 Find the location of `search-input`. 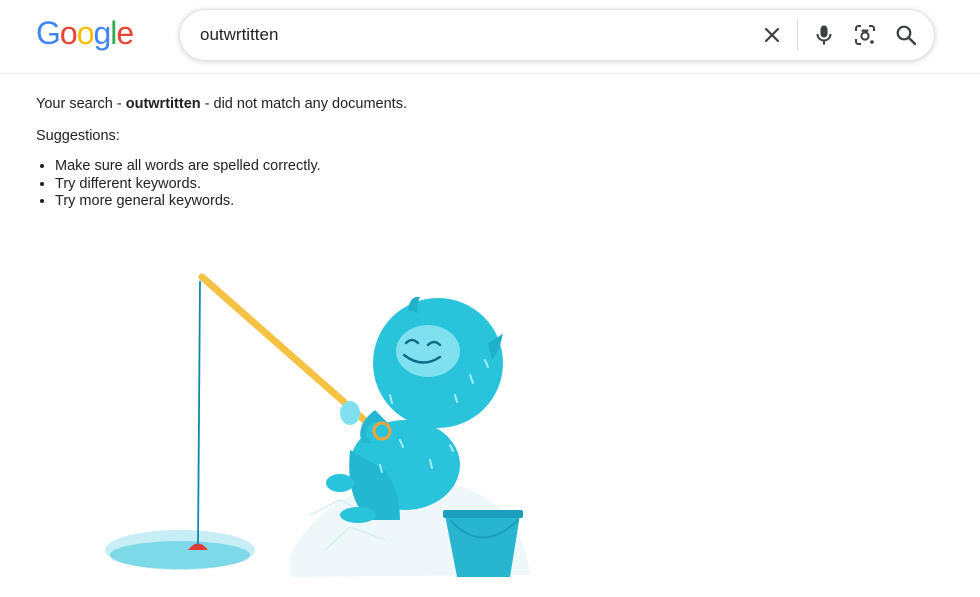

search-input is located at coordinates (470, 35).